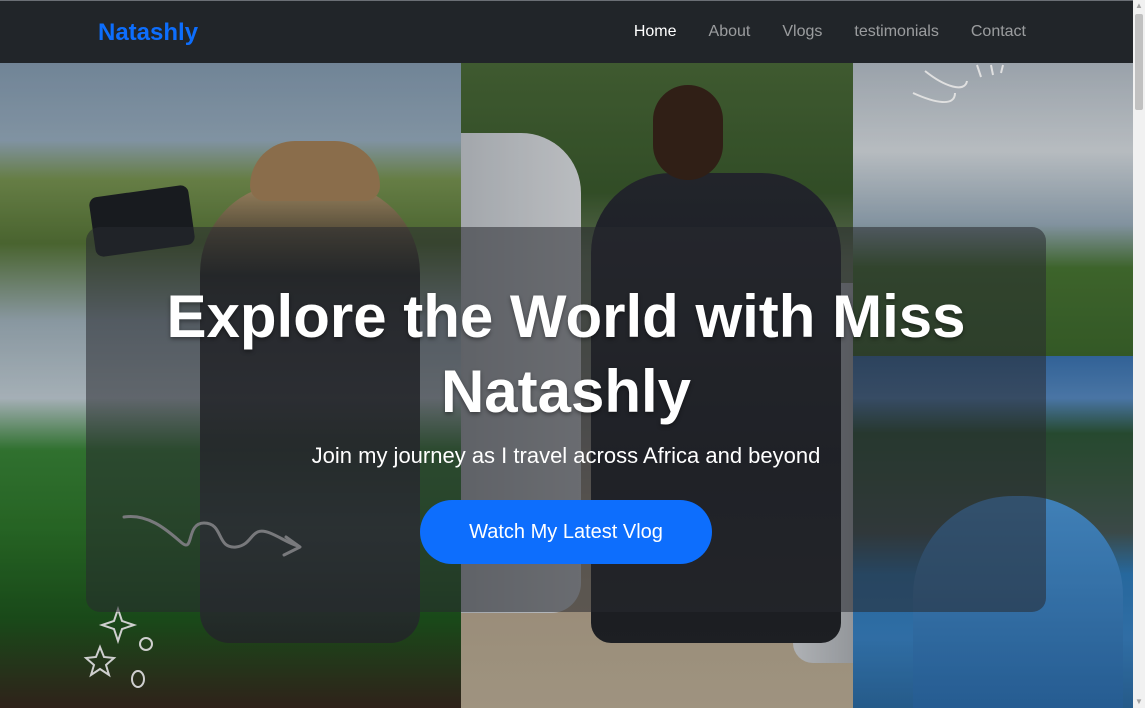 The height and width of the screenshot is (708, 1145). I want to click on page-scrollbar: ▲ ▼, so click(1139, 354).